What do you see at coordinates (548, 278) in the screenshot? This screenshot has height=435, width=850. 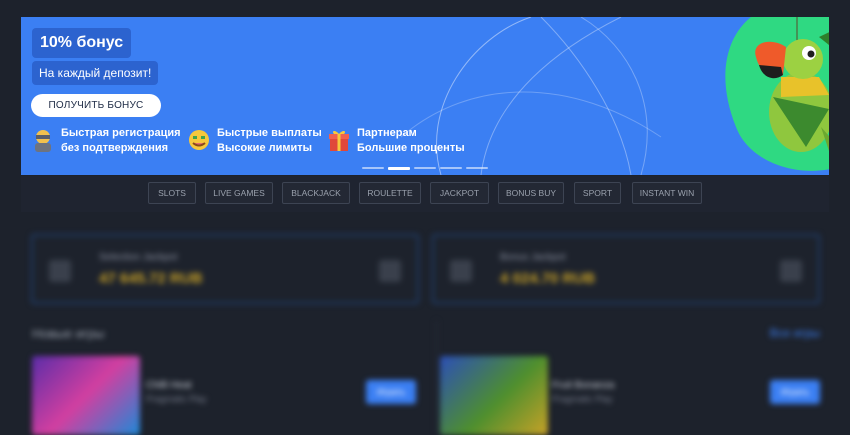 I see `jackpot-amount: 4 024.70 RUB` at bounding box center [548, 278].